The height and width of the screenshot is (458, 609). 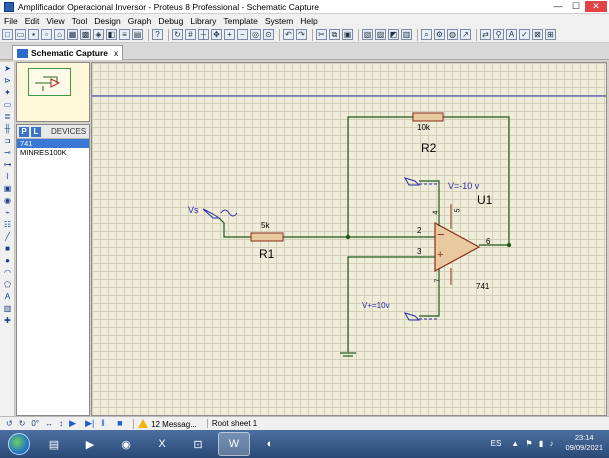 I want to click on file-explorer-icon: ▤, so click(x=54, y=444).